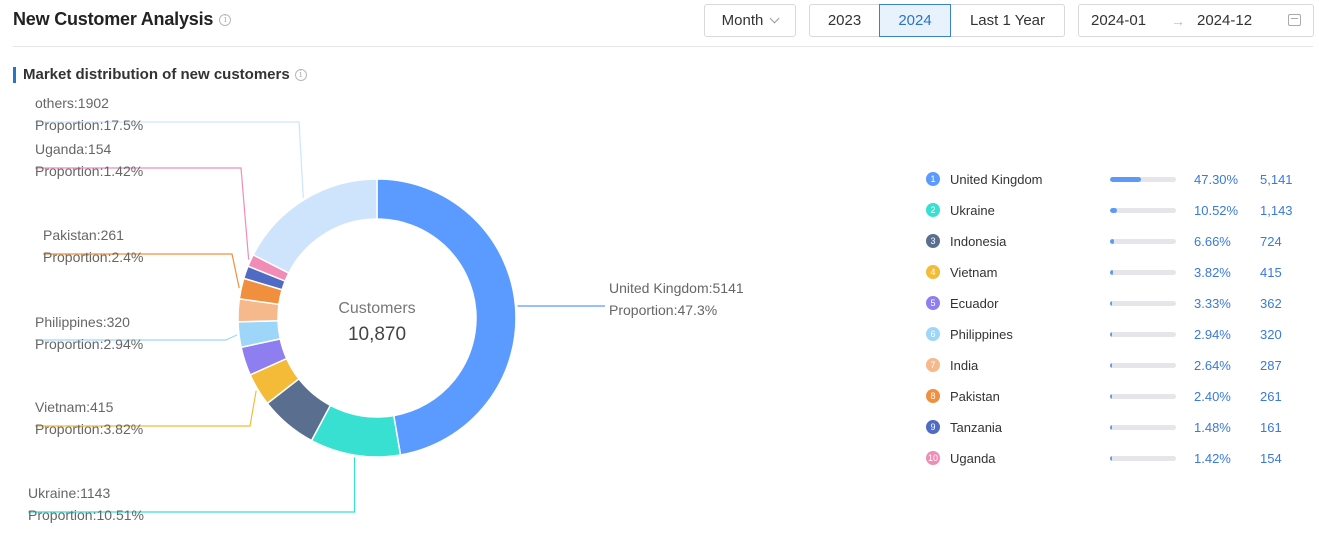 This screenshot has width=1319, height=540. I want to click on legend-value: 5,141, so click(1276, 179).